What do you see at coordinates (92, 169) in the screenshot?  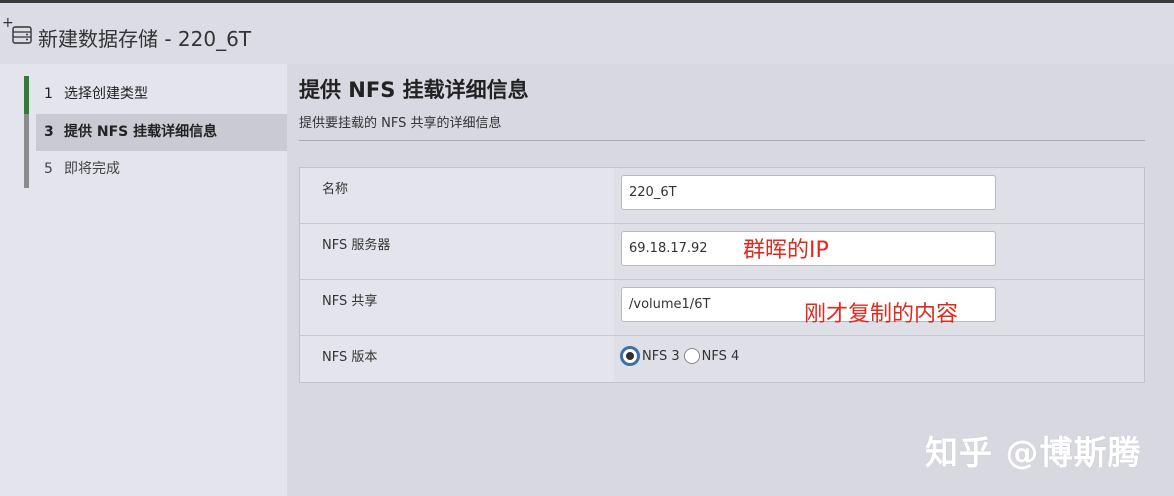 I see `step-label: 即将完成` at bounding box center [92, 169].